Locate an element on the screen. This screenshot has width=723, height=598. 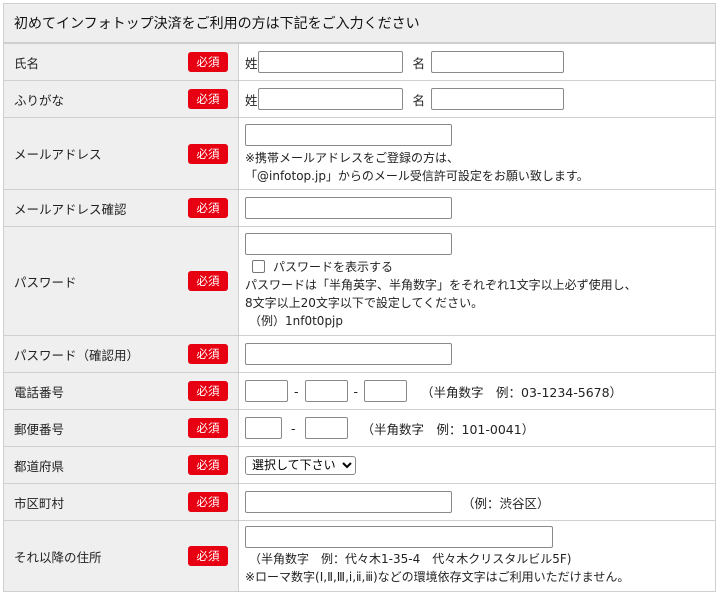
email-confirm-input is located at coordinates (348, 208).